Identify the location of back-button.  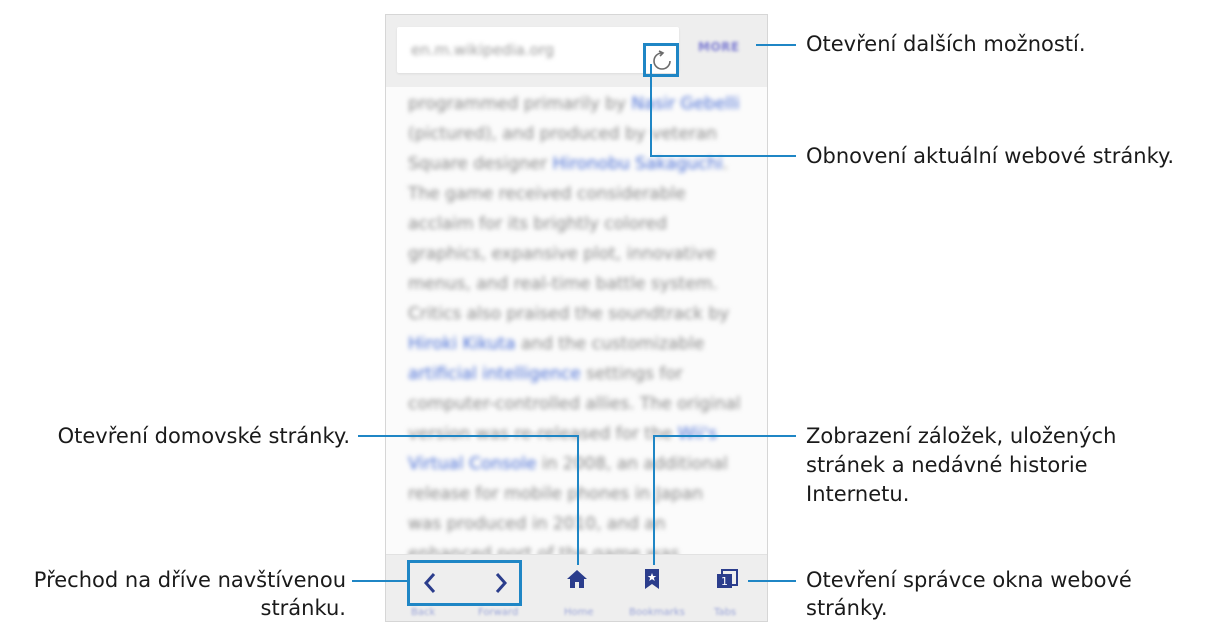
(430, 585).